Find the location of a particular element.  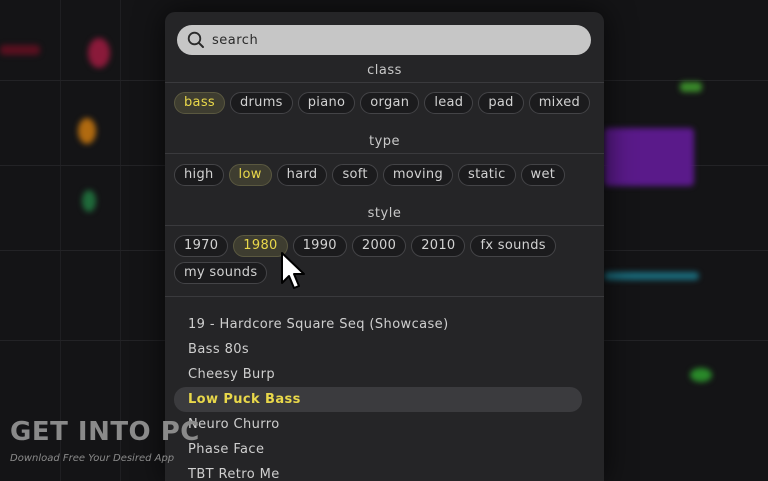

preset-list-item: Phase Face is located at coordinates (378, 449).